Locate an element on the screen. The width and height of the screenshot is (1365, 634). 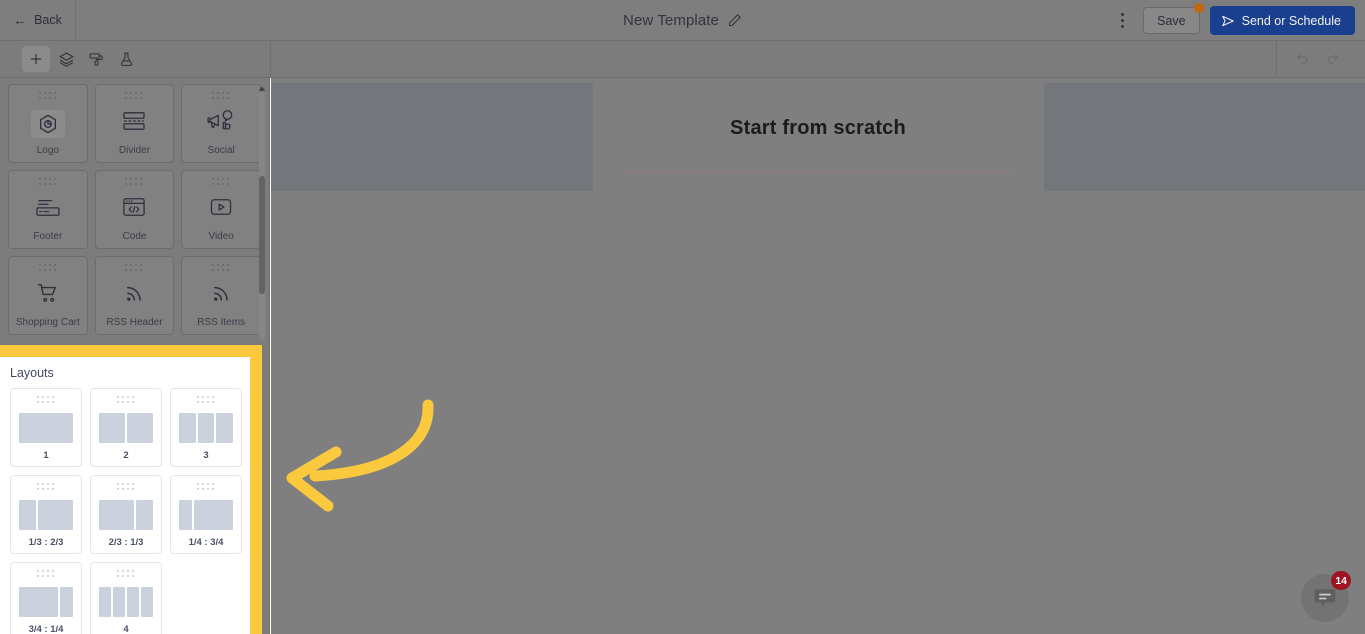
rss-icon is located at coordinates (221, 295).